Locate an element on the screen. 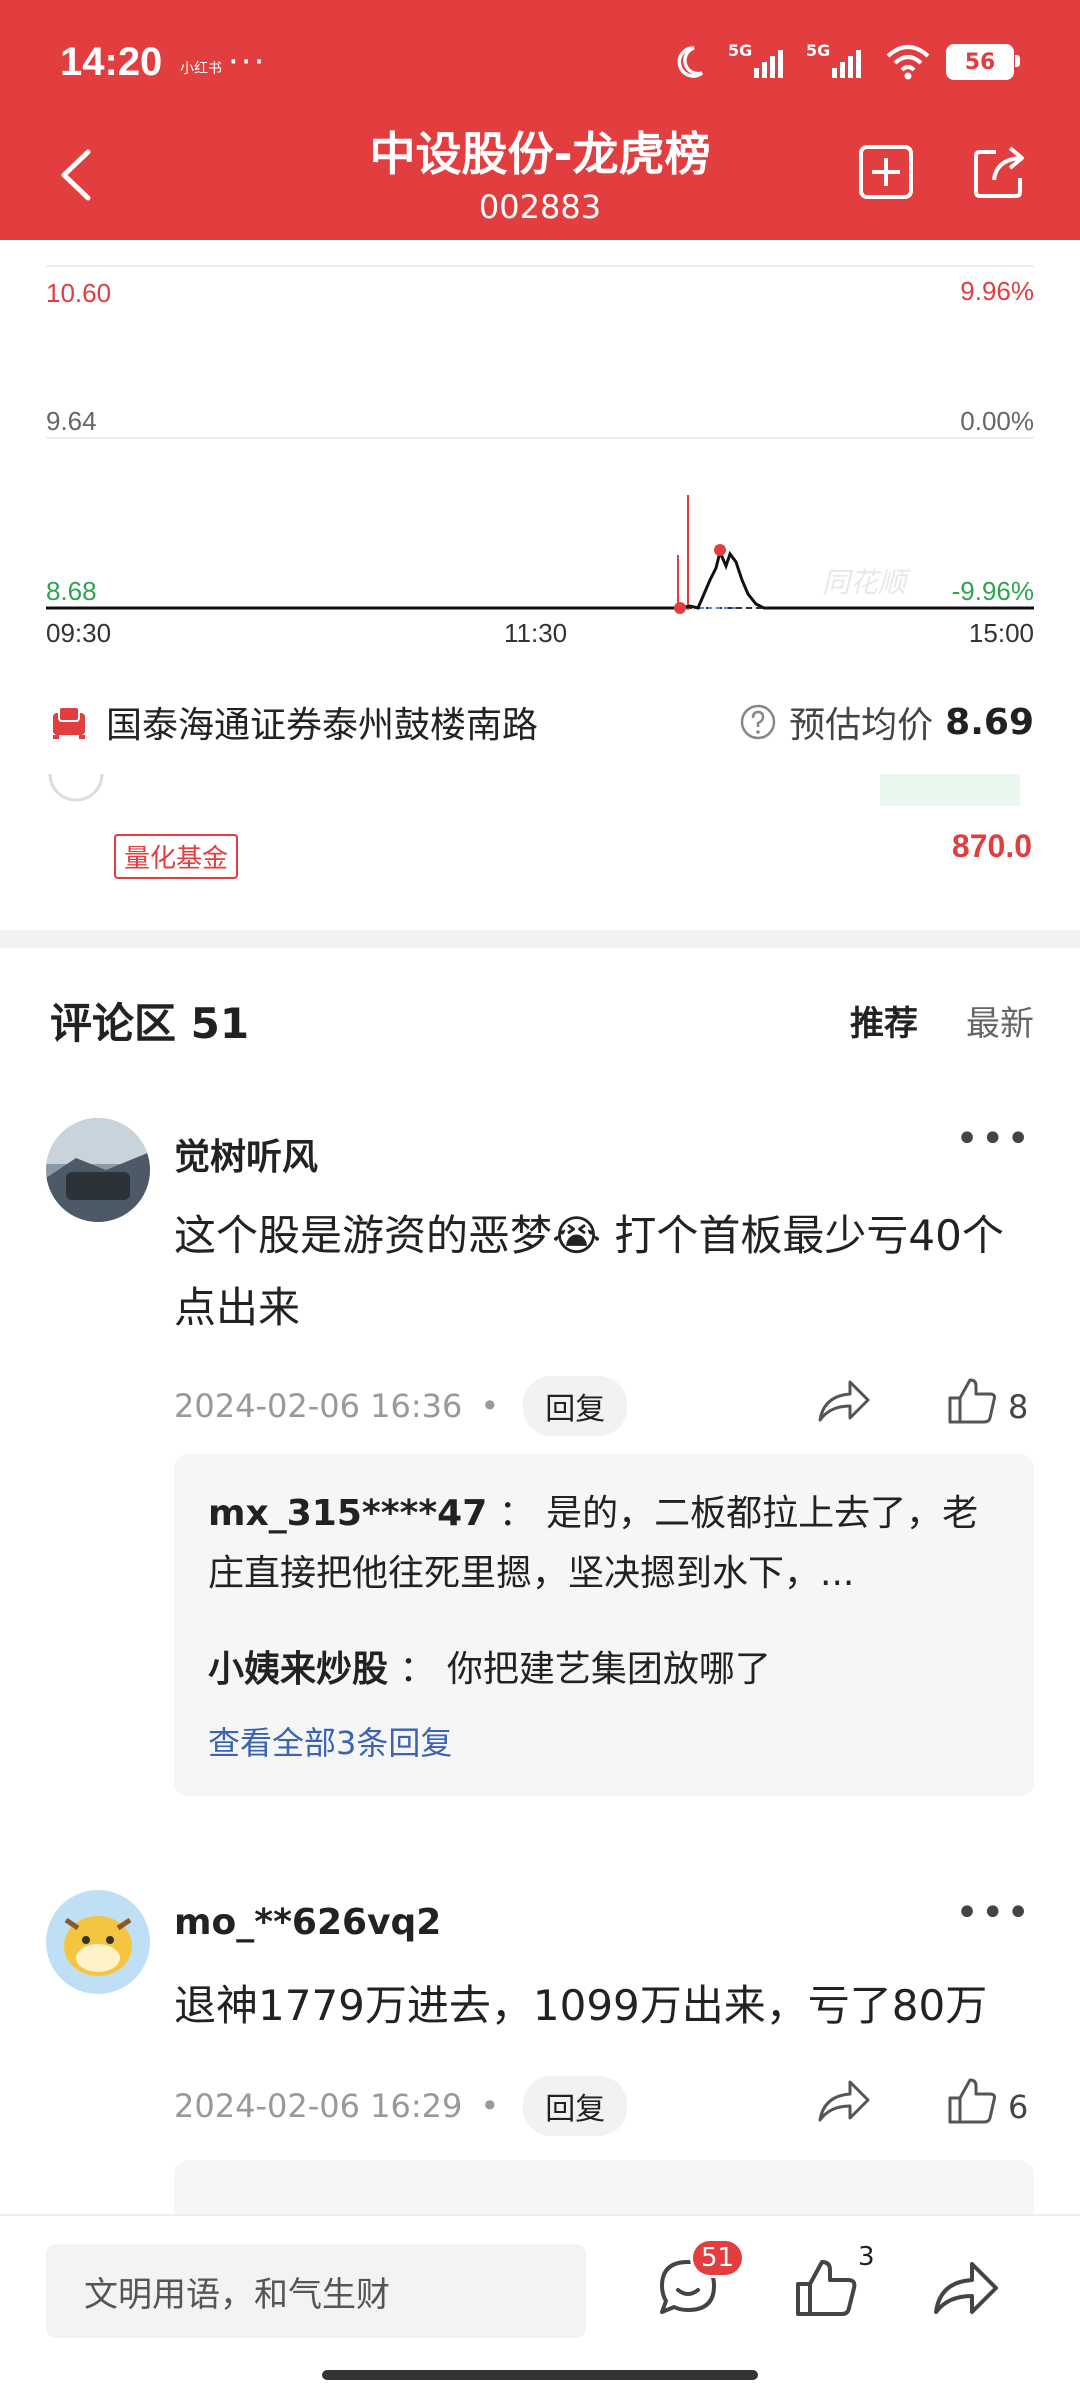 The width and height of the screenshot is (1080, 2402). like-count: 6 is located at coordinates (1018, 2107).